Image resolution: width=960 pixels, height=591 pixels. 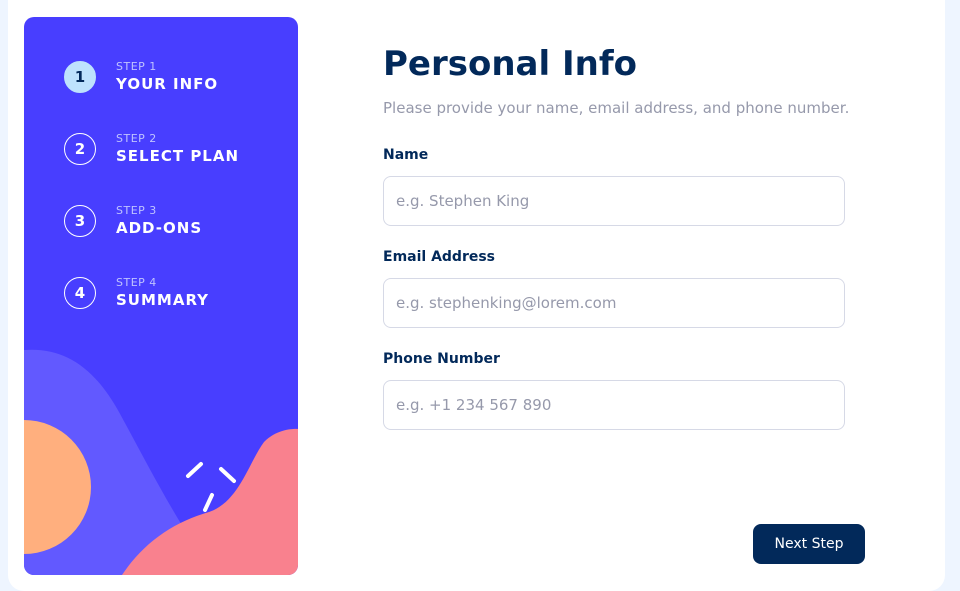 What do you see at coordinates (80, 149) in the screenshot?
I see `step-2-number: 2` at bounding box center [80, 149].